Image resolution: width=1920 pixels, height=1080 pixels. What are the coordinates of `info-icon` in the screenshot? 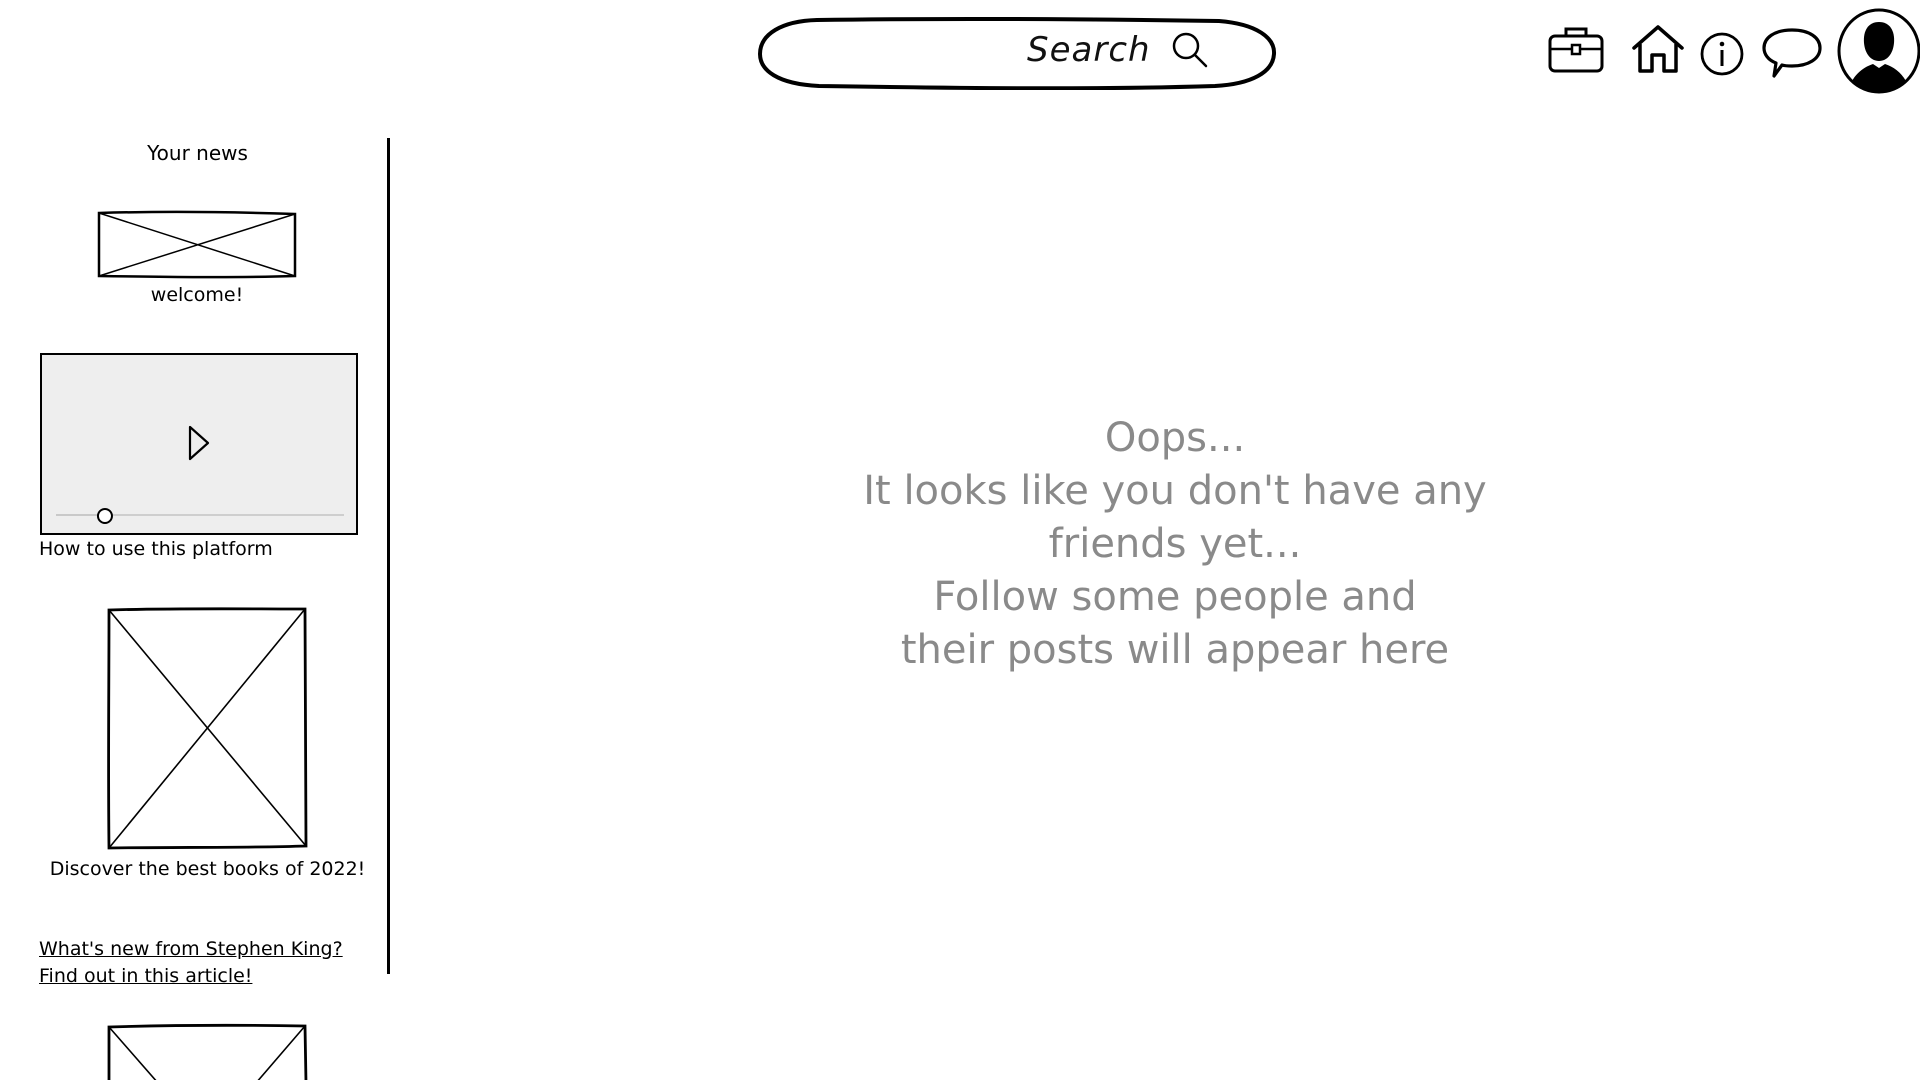 It's located at (1722, 54).